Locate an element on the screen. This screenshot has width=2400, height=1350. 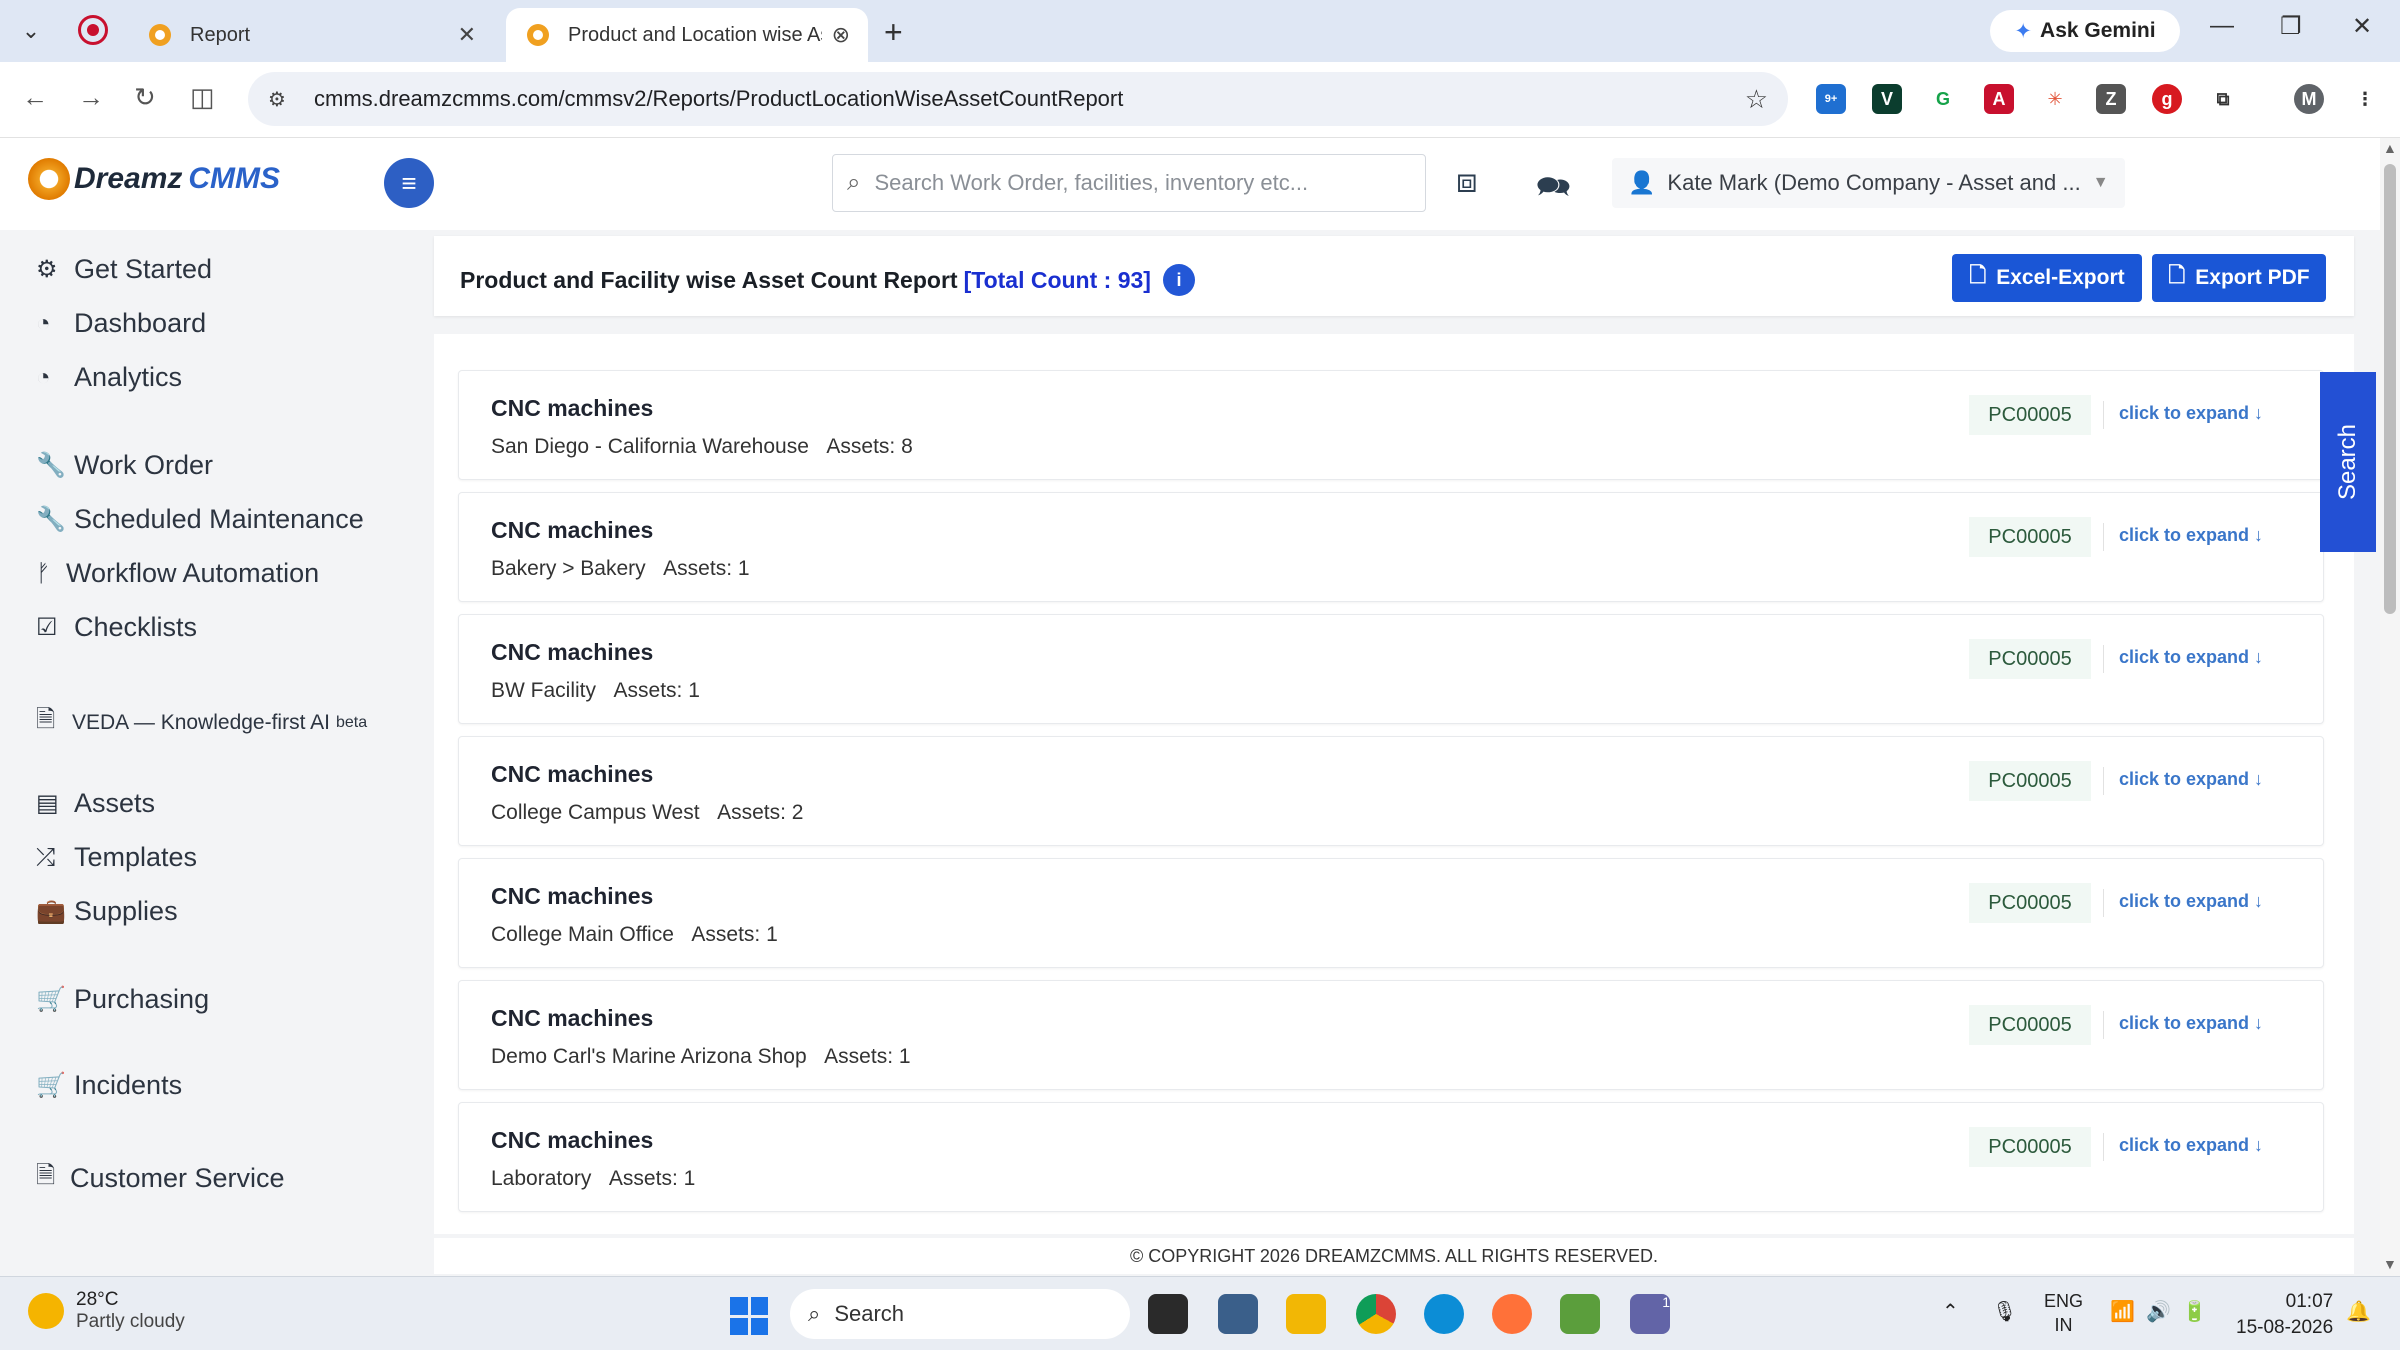
back-icon: ← is located at coordinates (35, 97).